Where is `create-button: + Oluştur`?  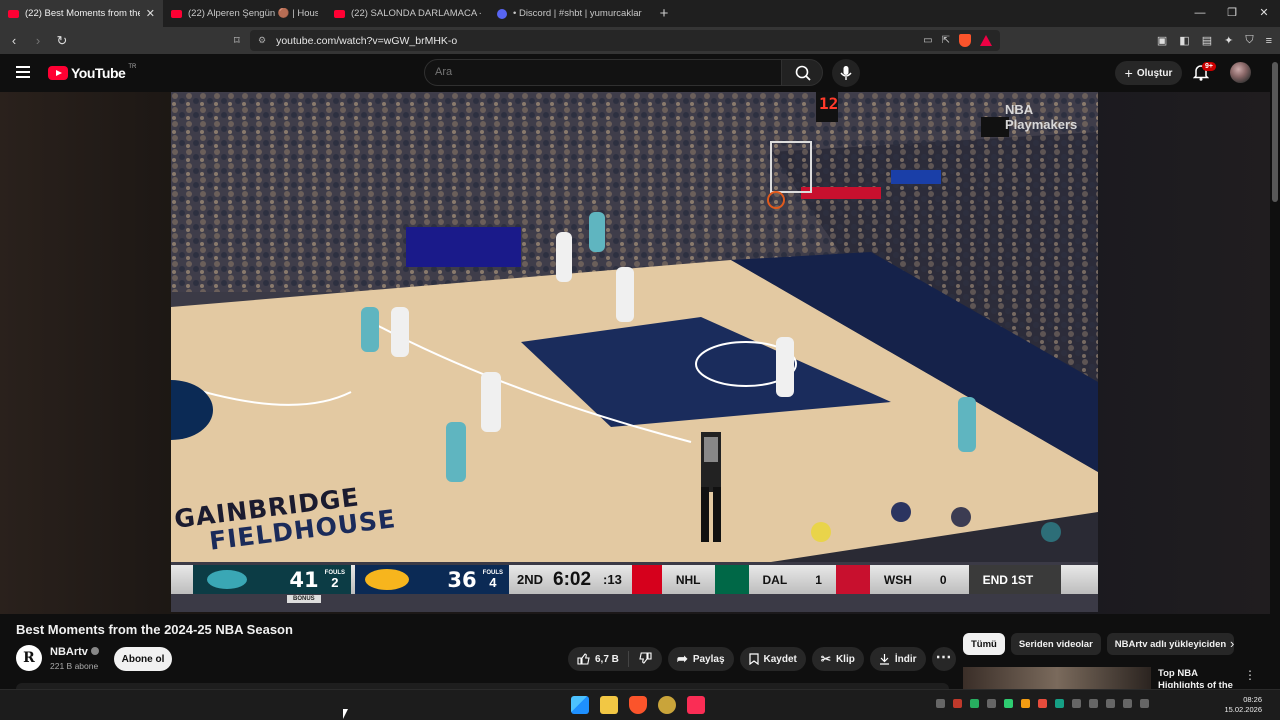 create-button: + Oluştur is located at coordinates (1148, 73).